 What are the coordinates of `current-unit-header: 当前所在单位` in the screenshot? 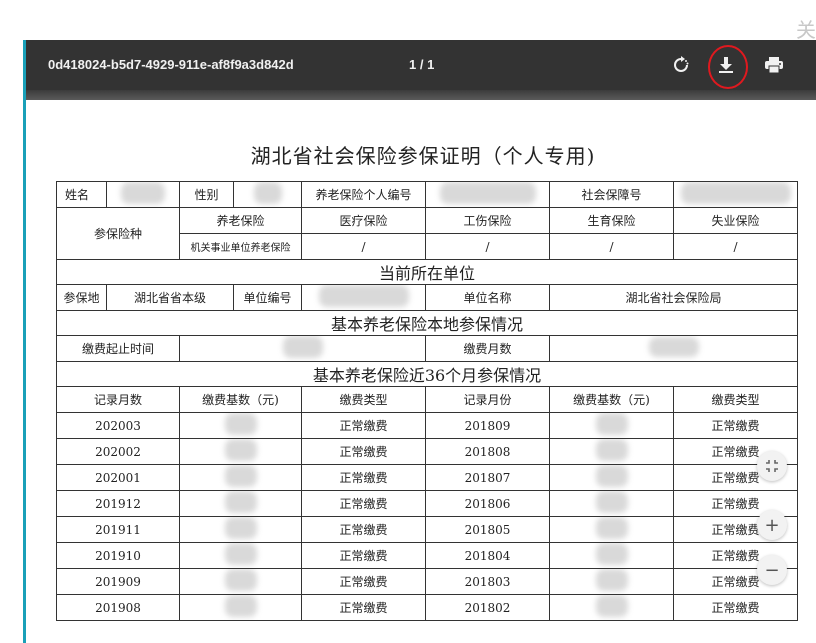 It's located at (427, 272).